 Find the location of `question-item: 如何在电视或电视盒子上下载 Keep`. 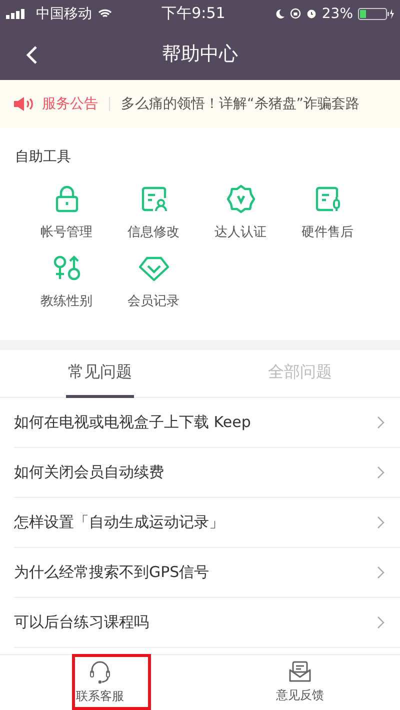

question-item: 如何在电视或电视盒子上下载 Keep is located at coordinates (207, 423).